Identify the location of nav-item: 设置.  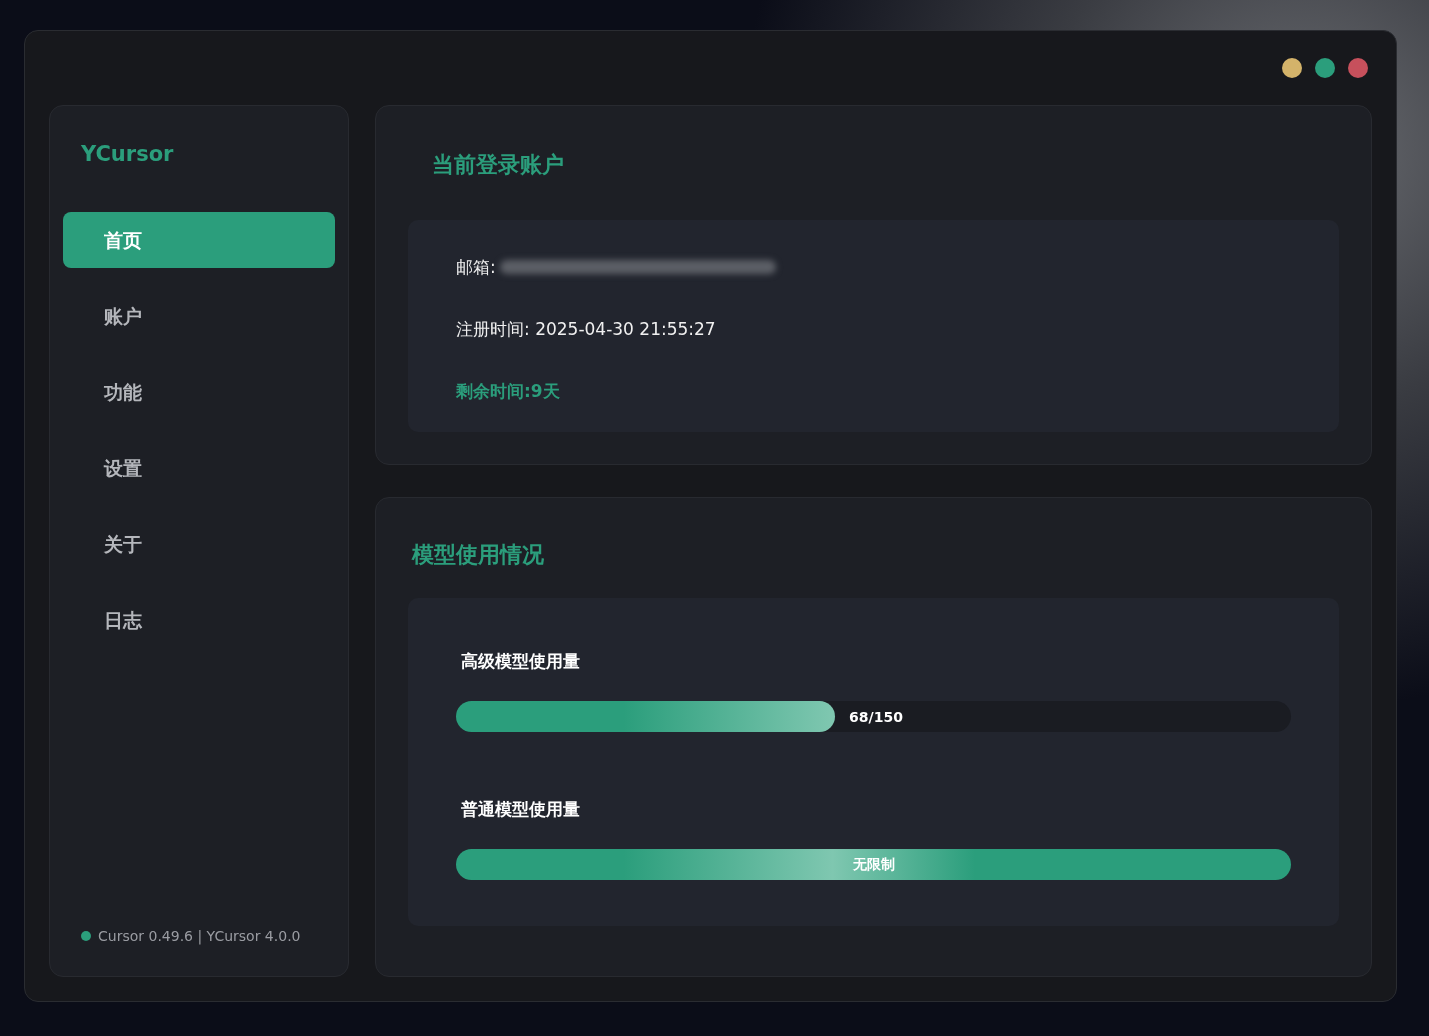
(199, 468).